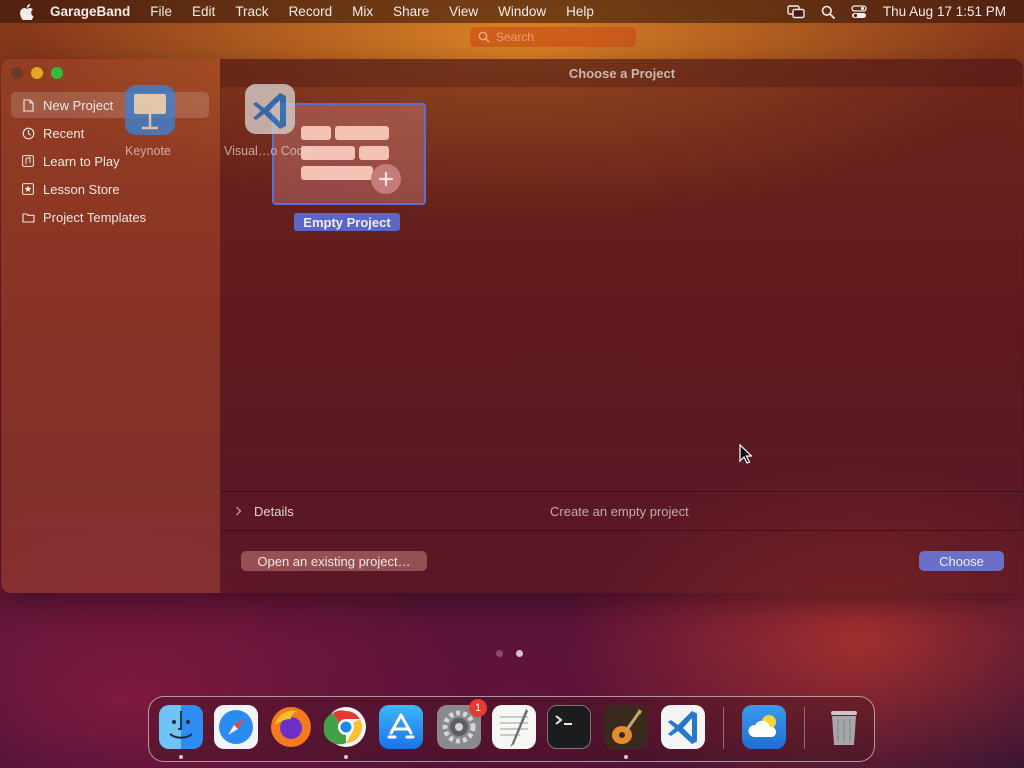  Describe the element at coordinates (274, 511) in the screenshot. I see `details-label: Details` at that location.